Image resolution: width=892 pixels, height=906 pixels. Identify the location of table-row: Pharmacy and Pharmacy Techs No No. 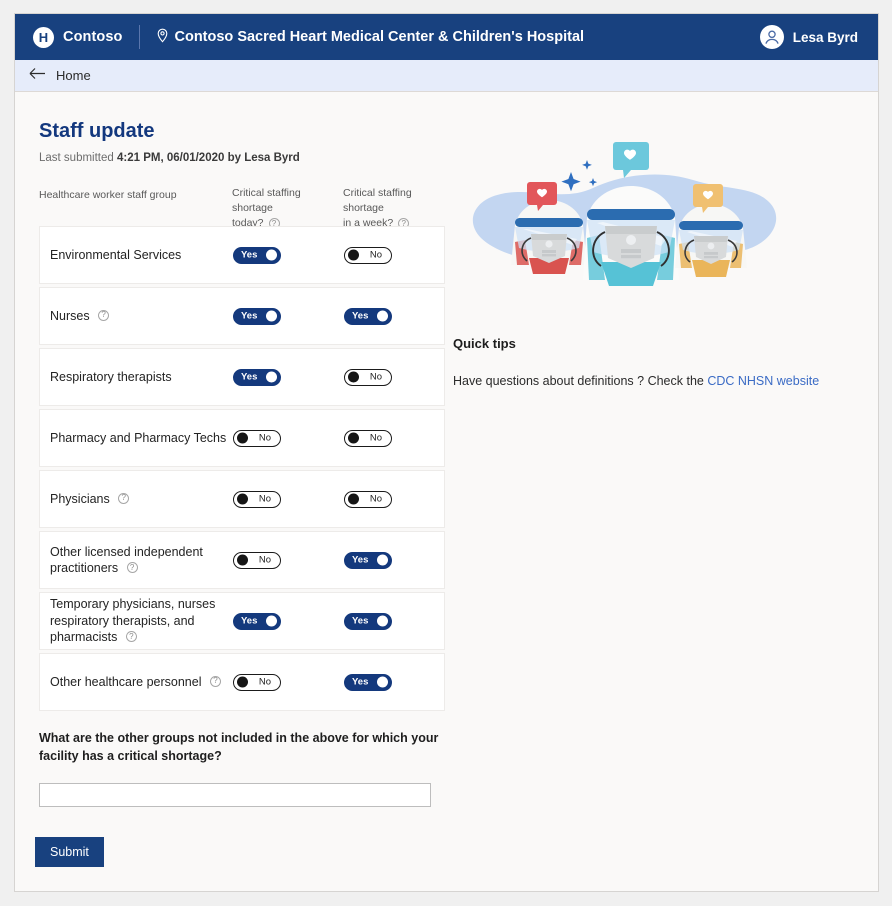
(242, 438).